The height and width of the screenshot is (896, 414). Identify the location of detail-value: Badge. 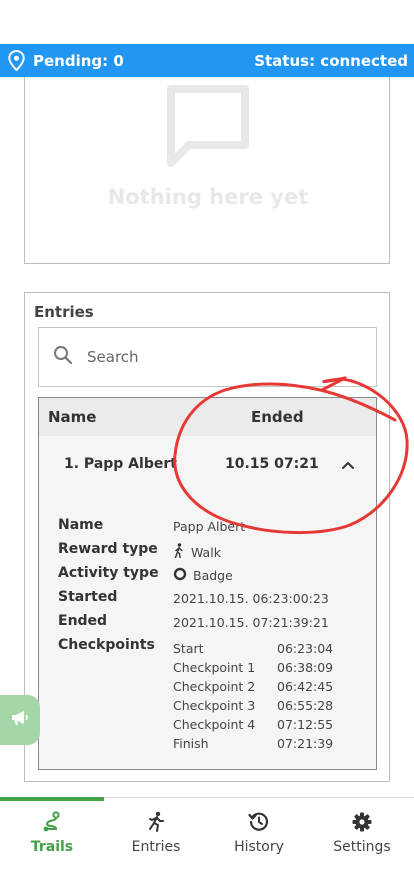
(203, 575).